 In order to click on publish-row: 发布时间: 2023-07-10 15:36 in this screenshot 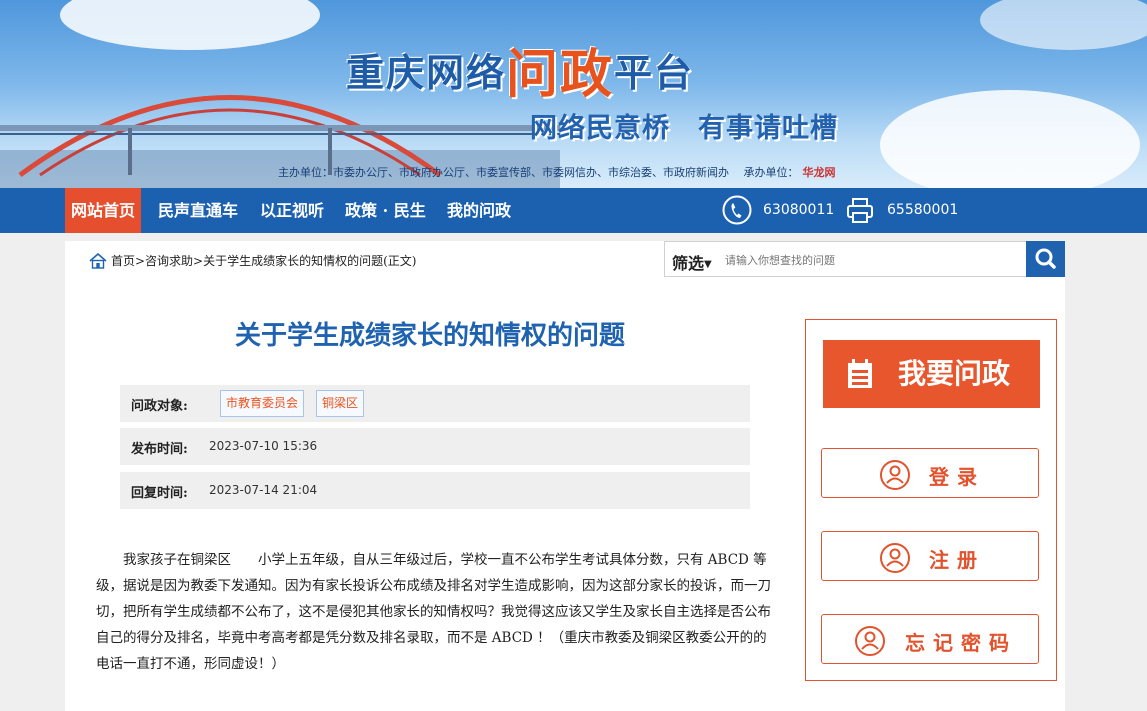, I will do `click(435, 446)`.